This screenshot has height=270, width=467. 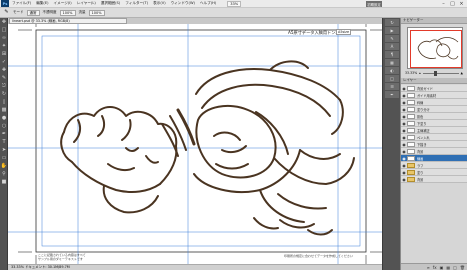 What do you see at coordinates (4, 126) in the screenshot?
I see `dodge-tool-icon: ○` at bounding box center [4, 126].